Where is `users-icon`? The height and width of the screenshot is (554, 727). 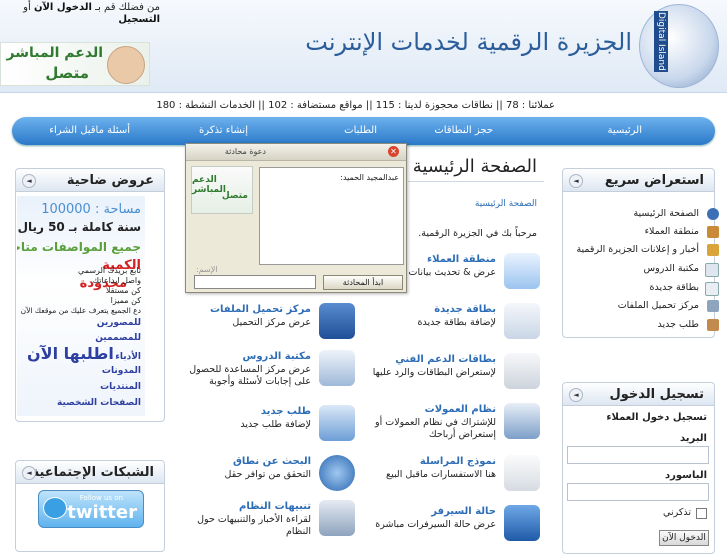
users-icon is located at coordinates (522, 421).